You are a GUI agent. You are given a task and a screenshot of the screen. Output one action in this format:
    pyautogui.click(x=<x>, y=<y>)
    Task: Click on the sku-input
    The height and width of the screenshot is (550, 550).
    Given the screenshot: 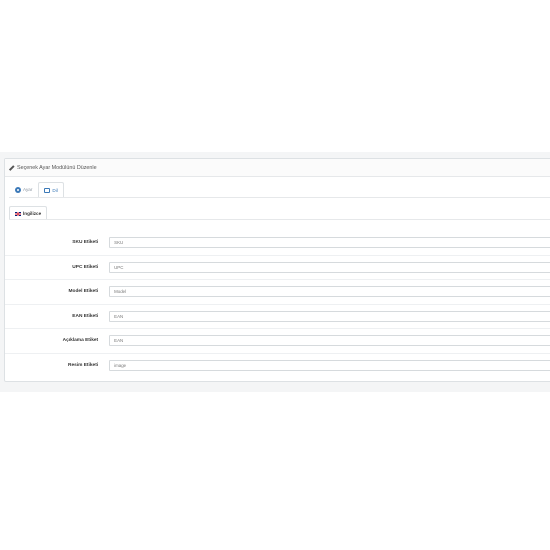 What is the action you would take?
    pyautogui.click(x=329, y=243)
    